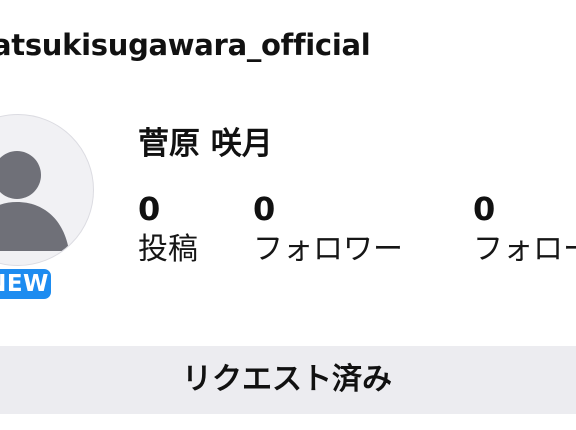 Image resolution: width=576 pixels, height=430 pixels. Describe the element at coordinates (328, 229) in the screenshot. I see `followers-stat: 0 フォロワー` at that location.